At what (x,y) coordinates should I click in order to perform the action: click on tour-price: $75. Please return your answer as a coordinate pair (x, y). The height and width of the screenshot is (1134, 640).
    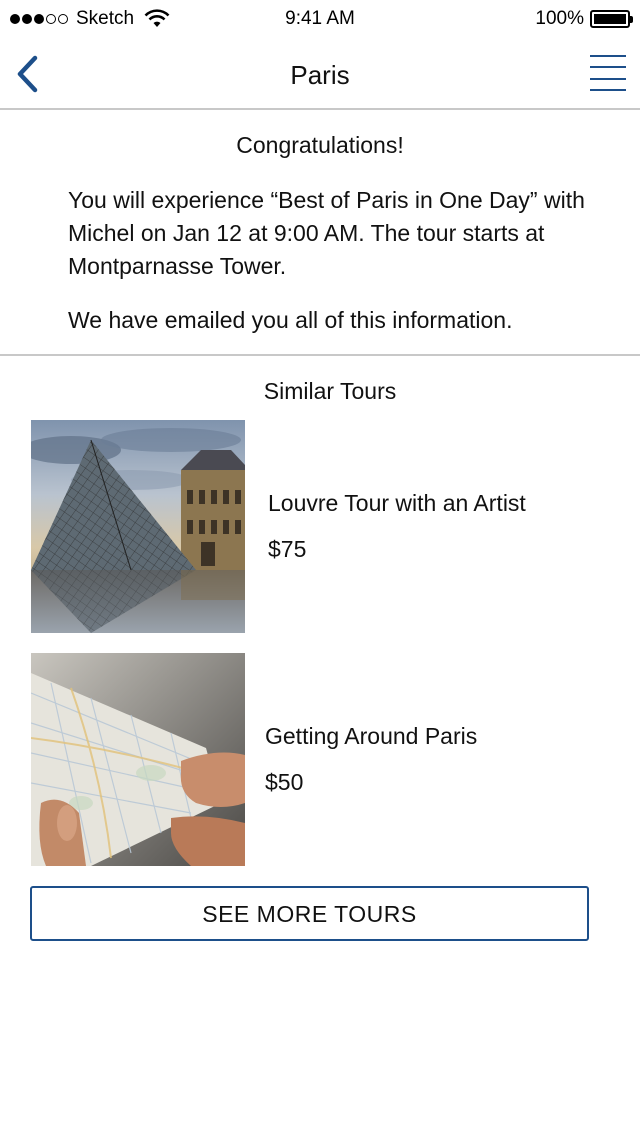
    Looking at the image, I should click on (287, 549).